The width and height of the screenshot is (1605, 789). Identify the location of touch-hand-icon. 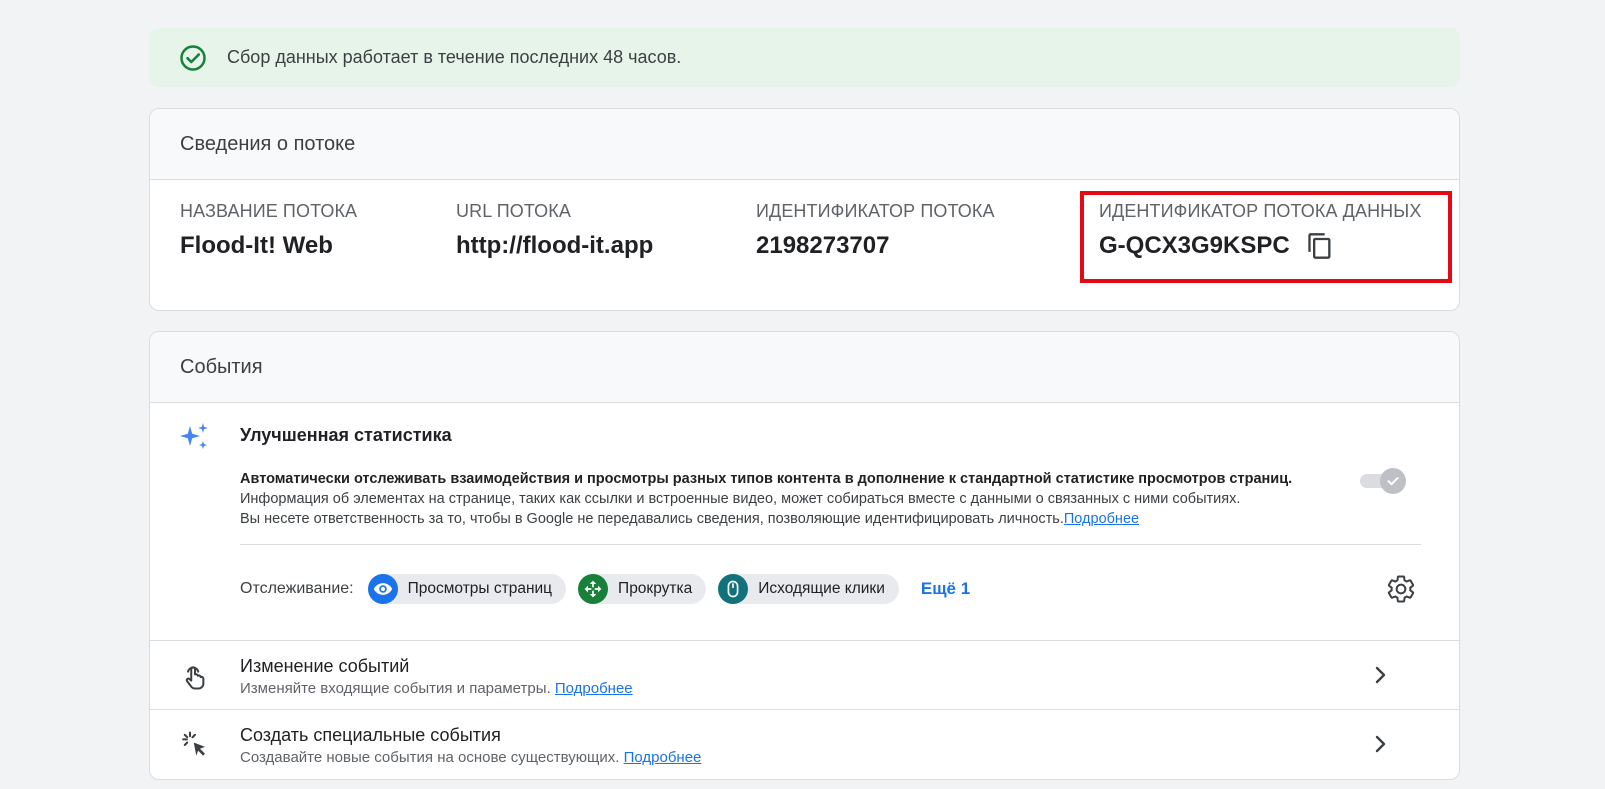
(195, 676).